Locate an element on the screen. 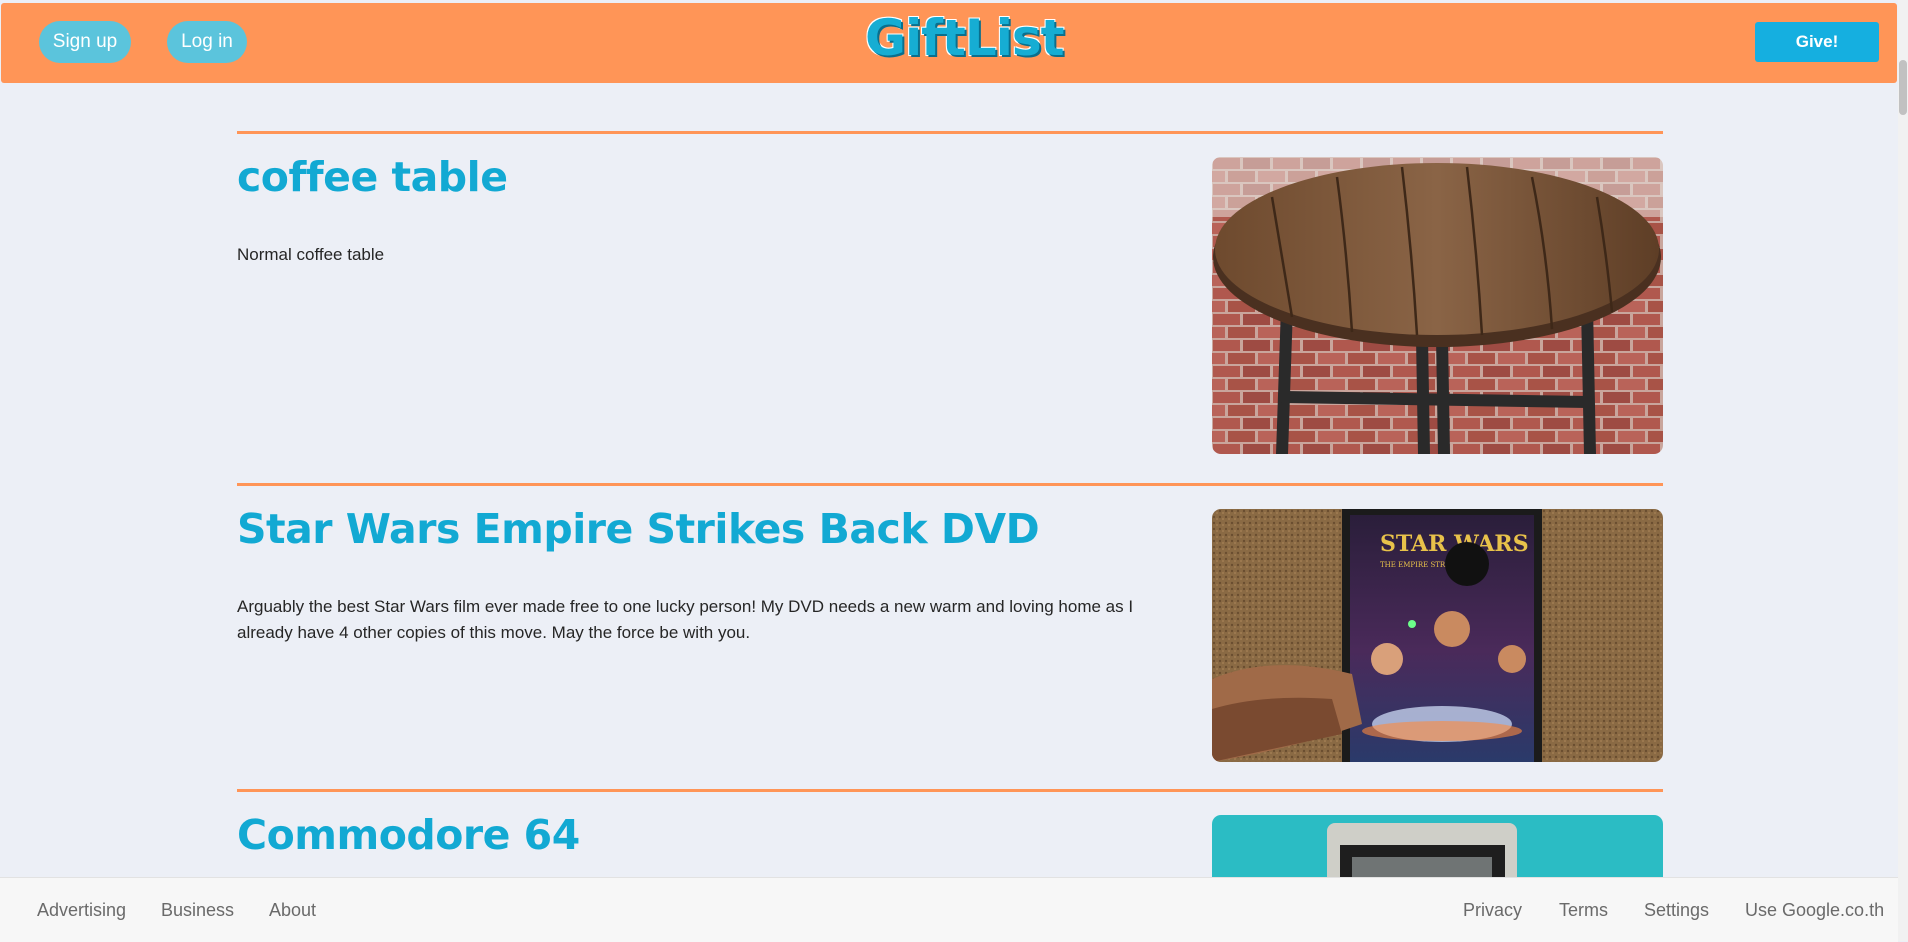 This screenshot has height=942, width=1908. top-header: Sign up Log in GiftList Give! is located at coordinates (949, 43).